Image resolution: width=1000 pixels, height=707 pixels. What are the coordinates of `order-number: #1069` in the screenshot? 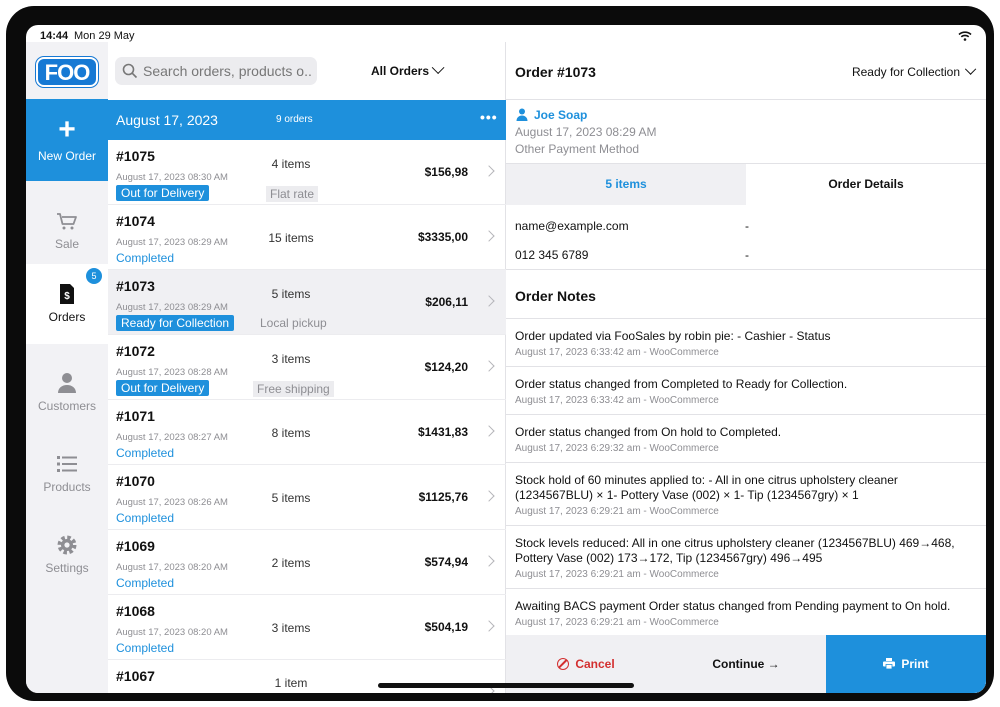 It's located at (135, 546).